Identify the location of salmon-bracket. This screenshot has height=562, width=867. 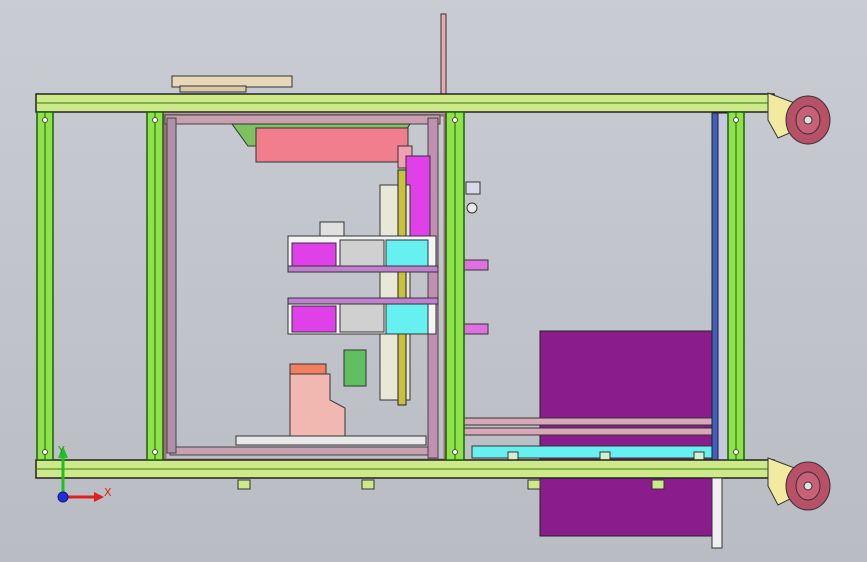
(317, 406).